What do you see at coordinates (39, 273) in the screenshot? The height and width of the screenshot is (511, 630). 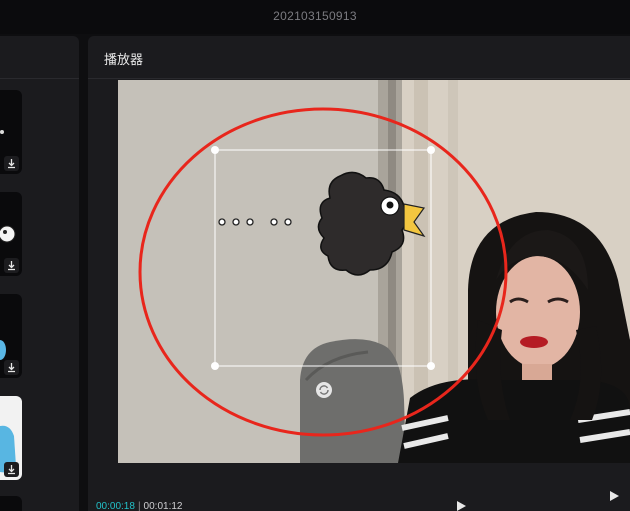 I see `sticker-panel` at bounding box center [39, 273].